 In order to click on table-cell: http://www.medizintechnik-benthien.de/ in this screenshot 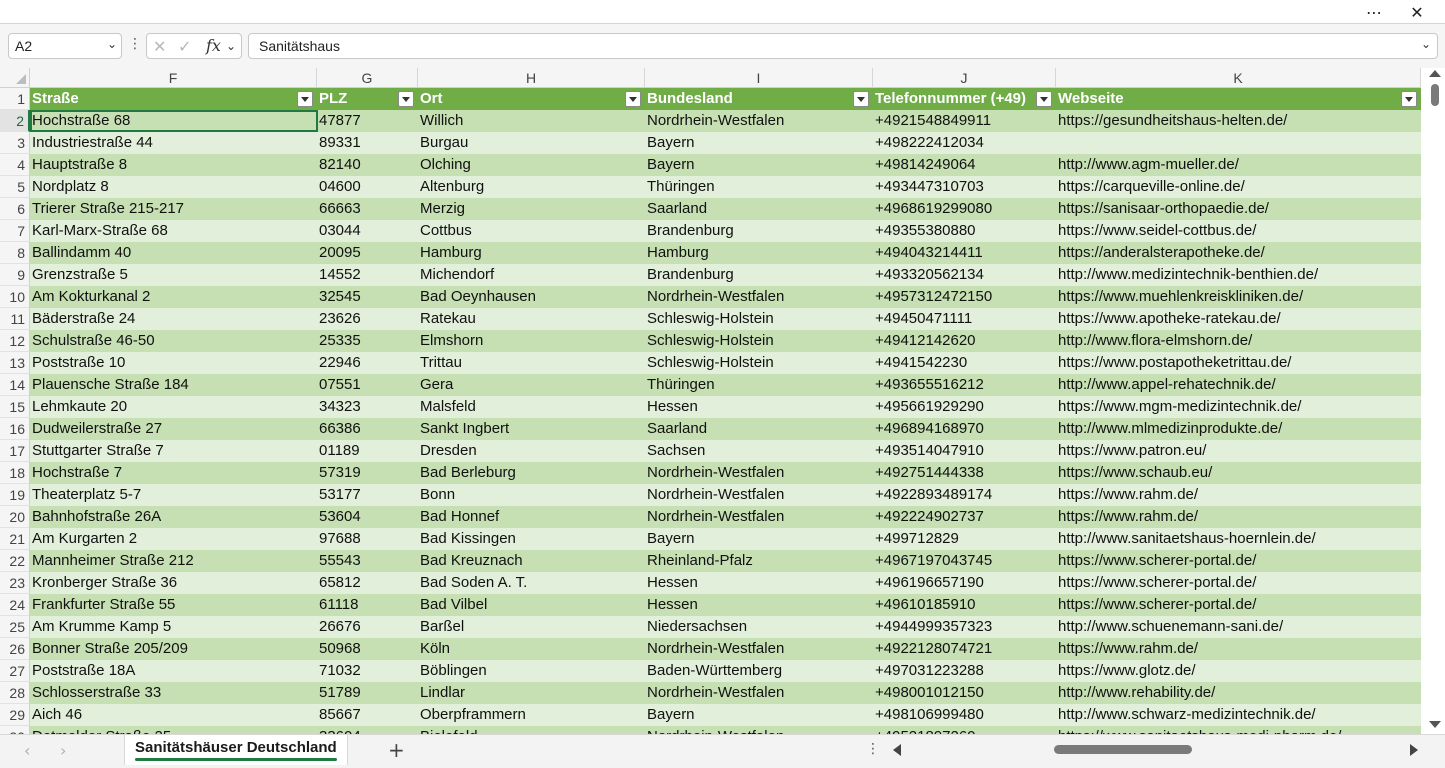, I will do `click(1238, 275)`.